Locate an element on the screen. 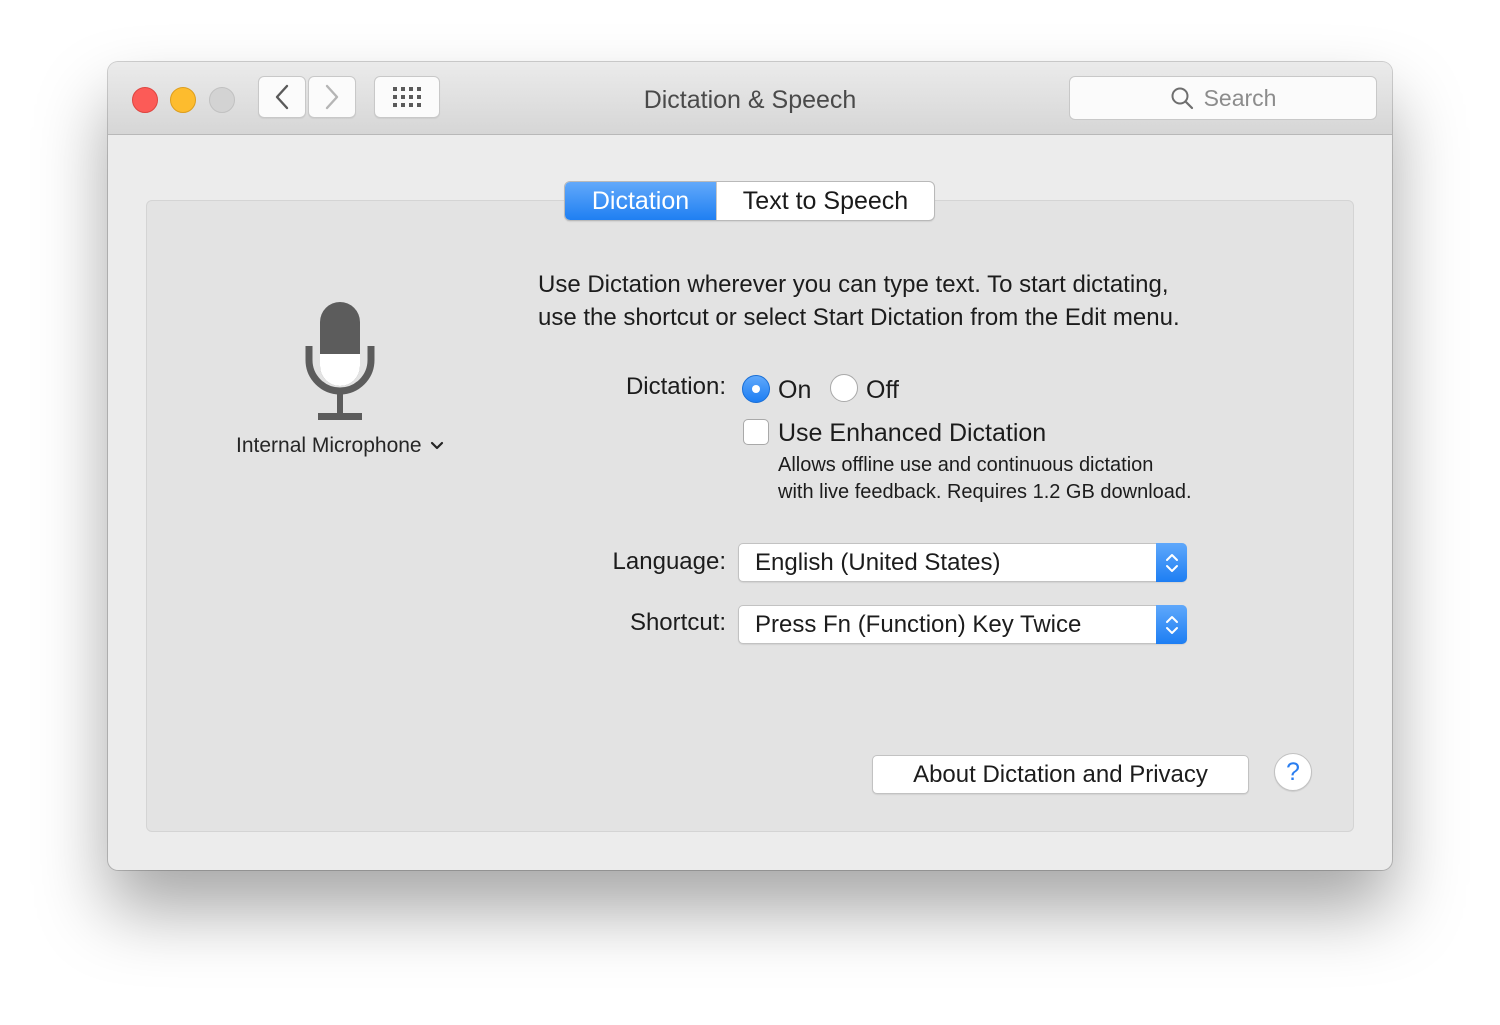 This screenshot has width=1500, height=1025. back-button is located at coordinates (282, 97).